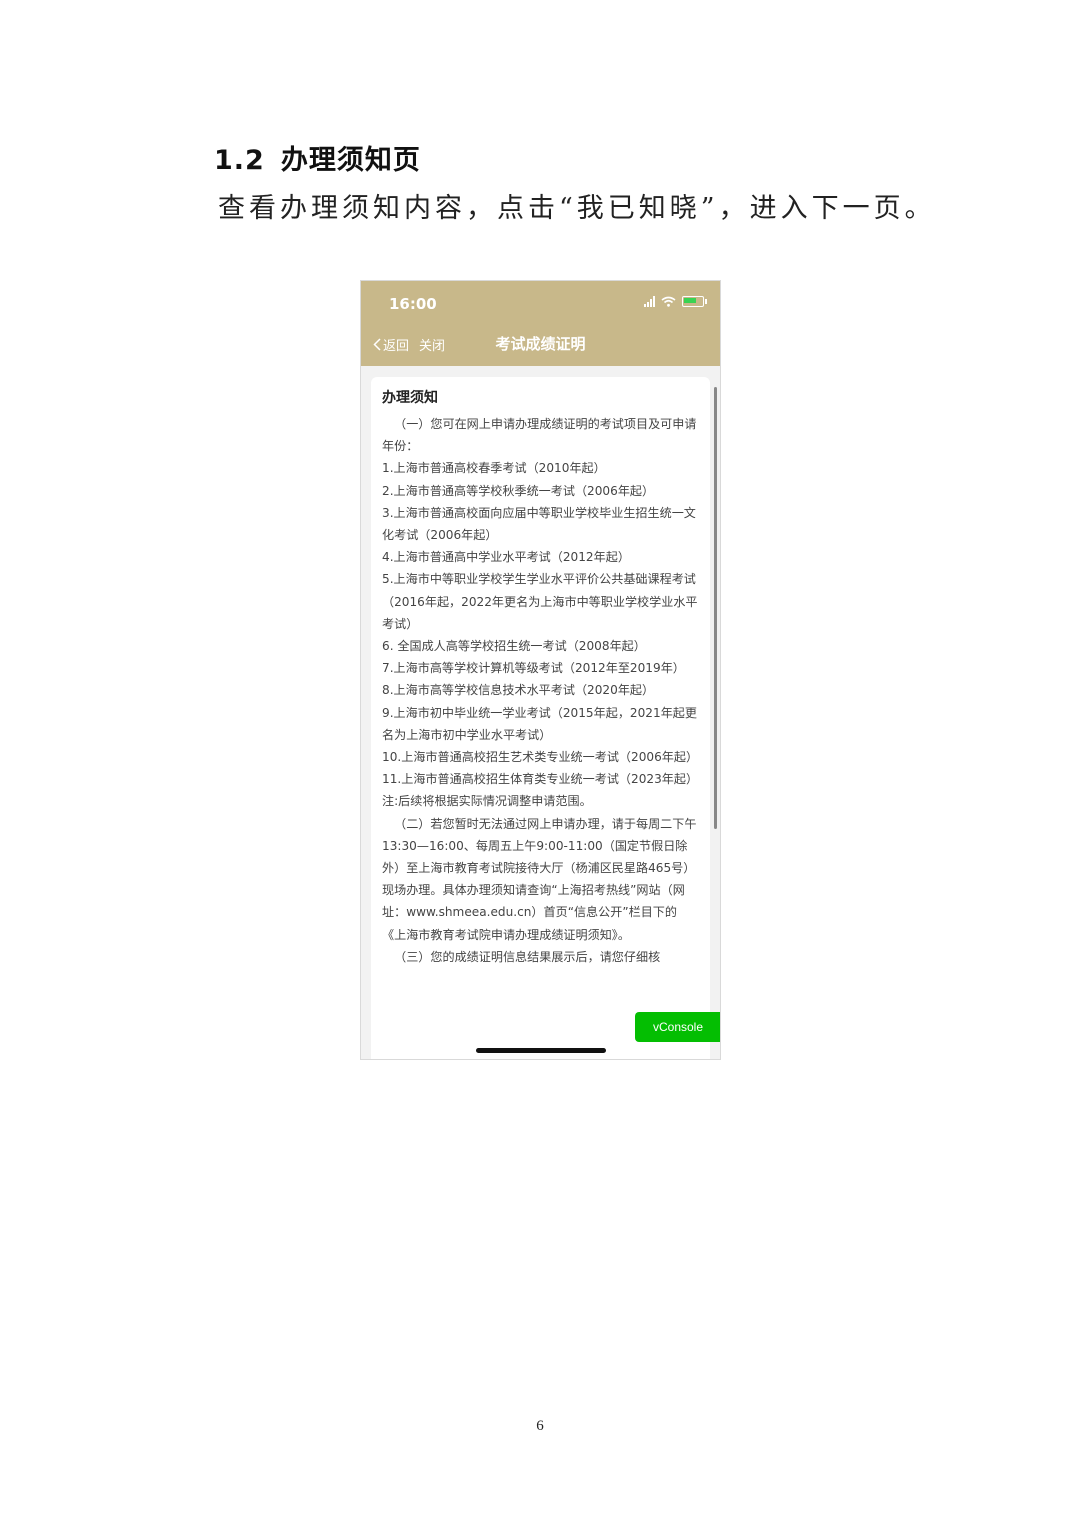 This screenshot has height=1528, width=1080. What do you see at coordinates (410, 398) in the screenshot?
I see `notice-title: 办理须知` at bounding box center [410, 398].